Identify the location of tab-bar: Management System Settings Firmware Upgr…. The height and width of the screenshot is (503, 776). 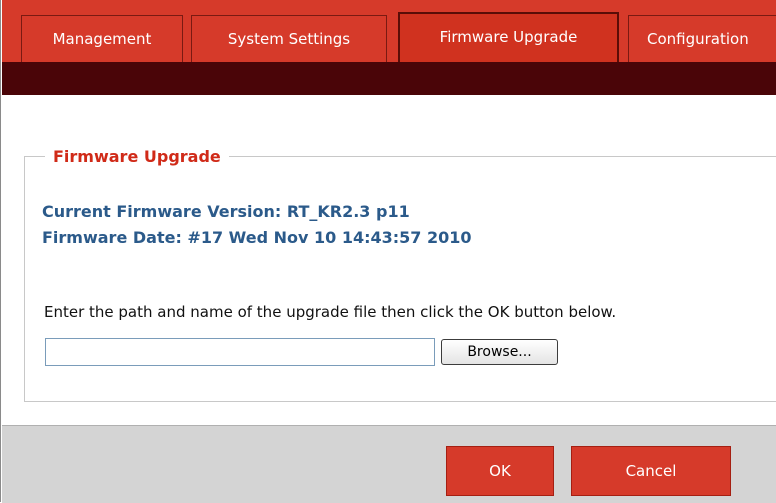
(389, 31).